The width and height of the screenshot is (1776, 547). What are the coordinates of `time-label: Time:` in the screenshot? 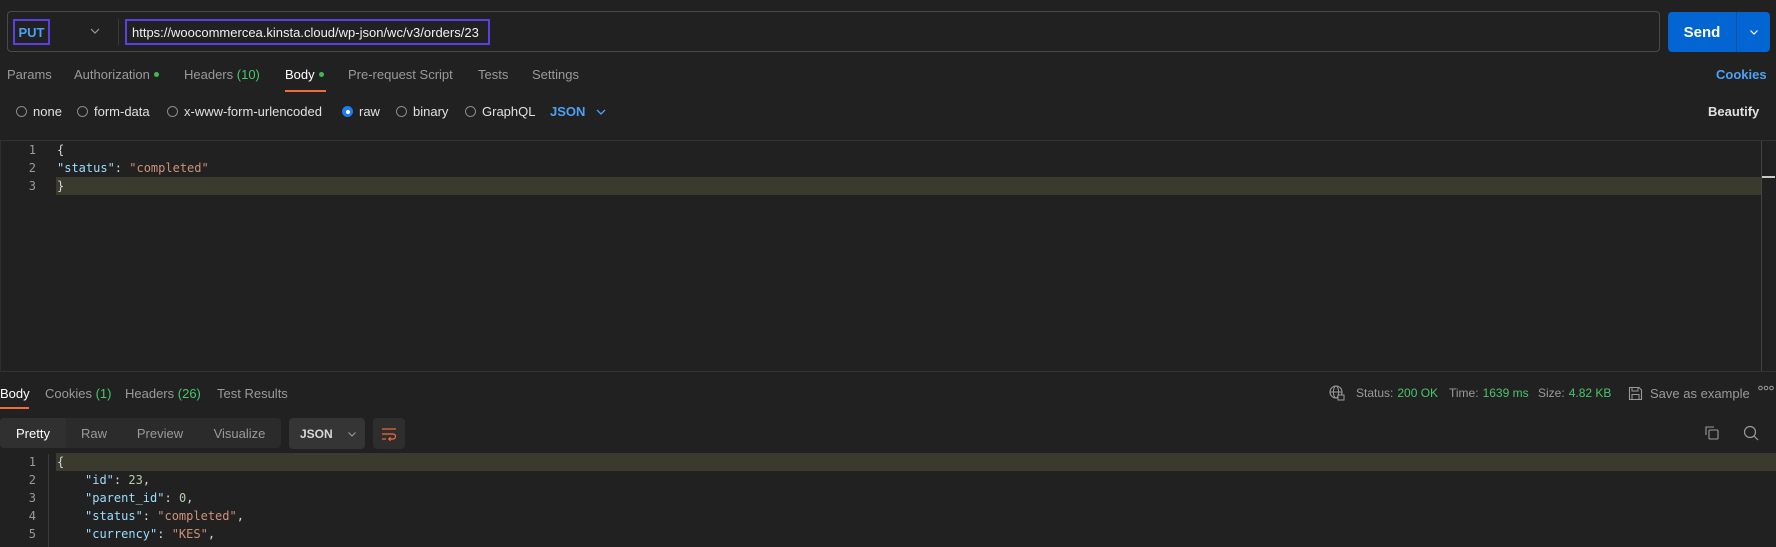 It's located at (1464, 393).